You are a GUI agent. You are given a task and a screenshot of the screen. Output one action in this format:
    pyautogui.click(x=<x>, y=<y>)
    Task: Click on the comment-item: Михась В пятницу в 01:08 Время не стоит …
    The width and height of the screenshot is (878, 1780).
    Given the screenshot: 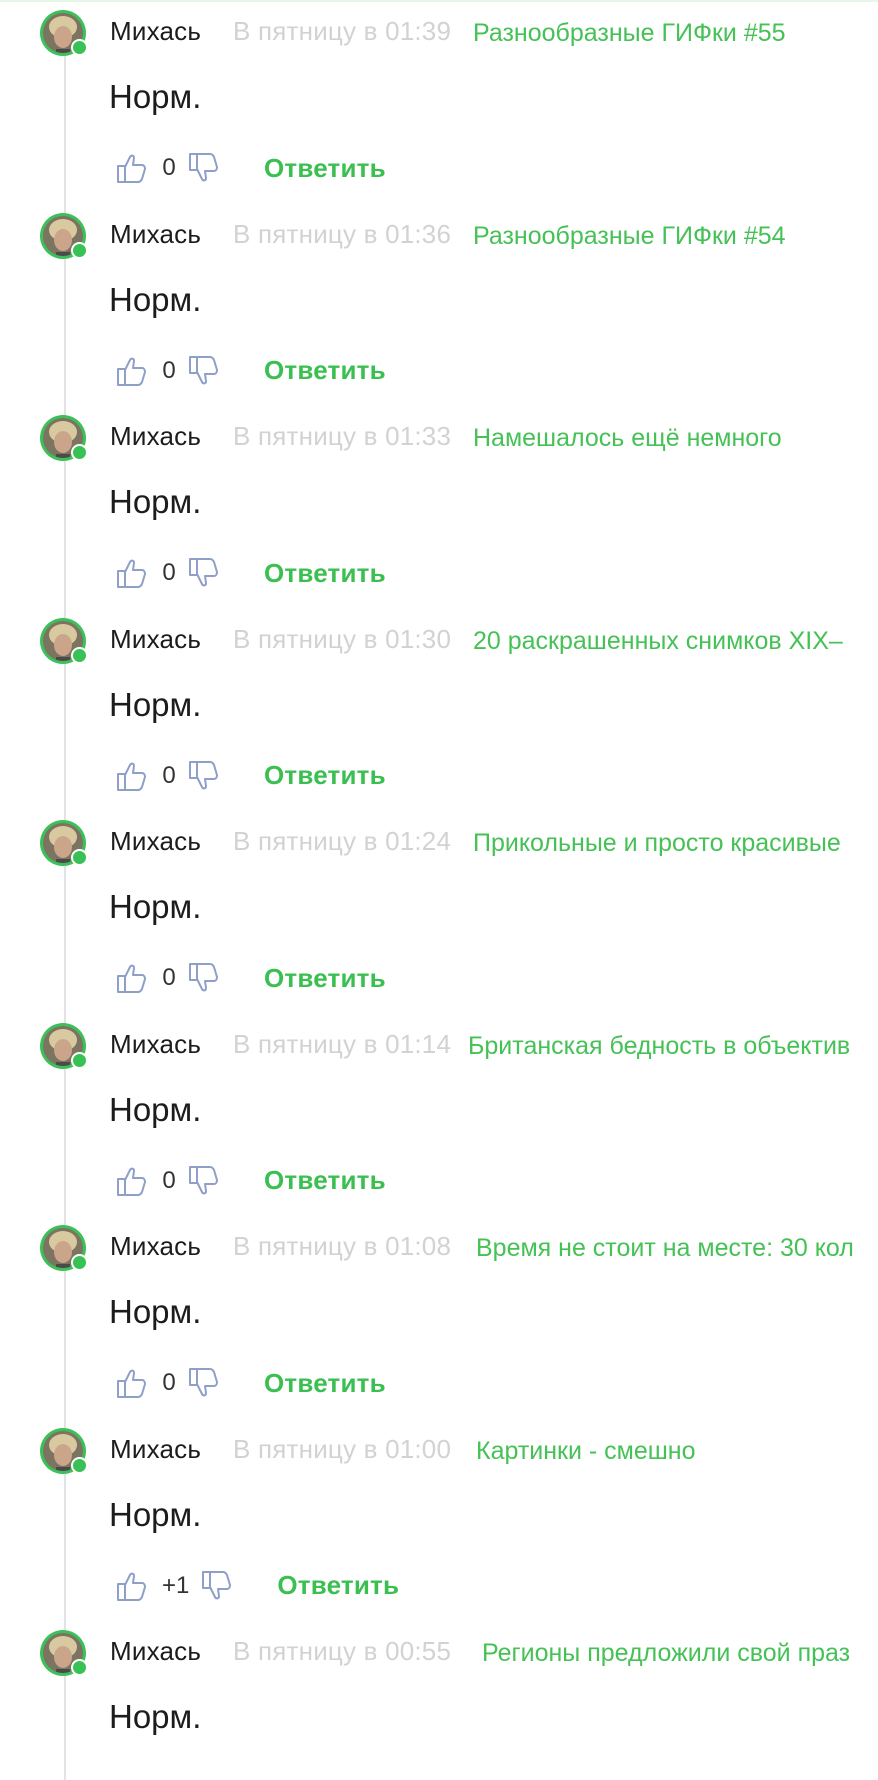 What is the action you would take?
    pyautogui.click(x=439, y=1316)
    